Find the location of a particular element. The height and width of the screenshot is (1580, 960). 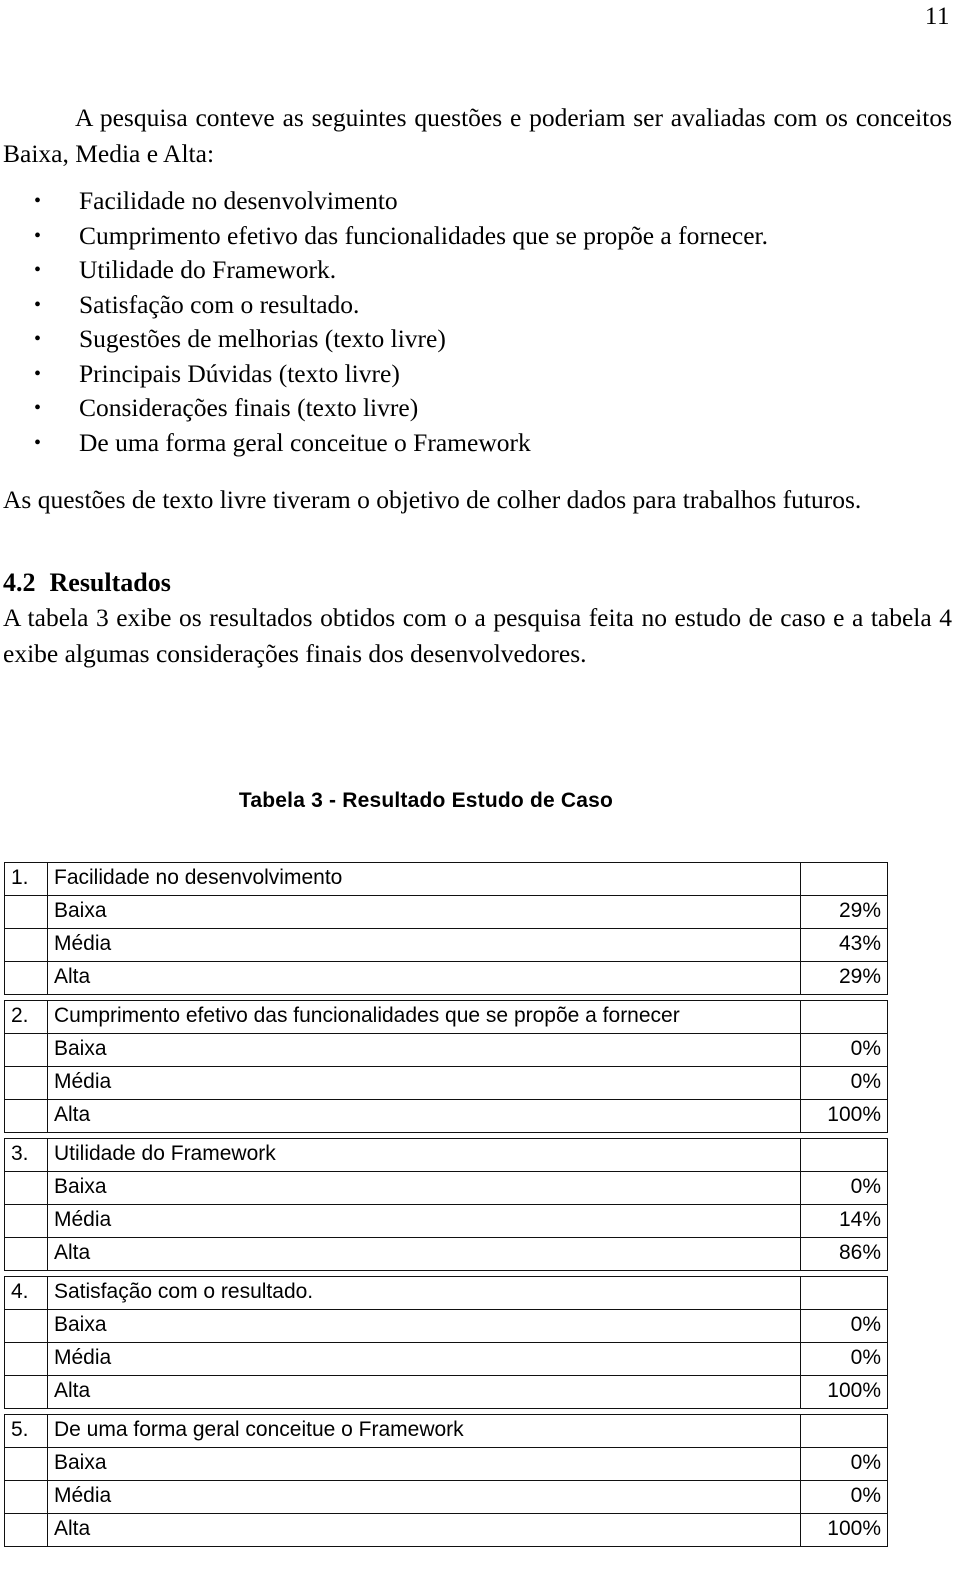

table-row: Baixa 29% is located at coordinates (446, 912).